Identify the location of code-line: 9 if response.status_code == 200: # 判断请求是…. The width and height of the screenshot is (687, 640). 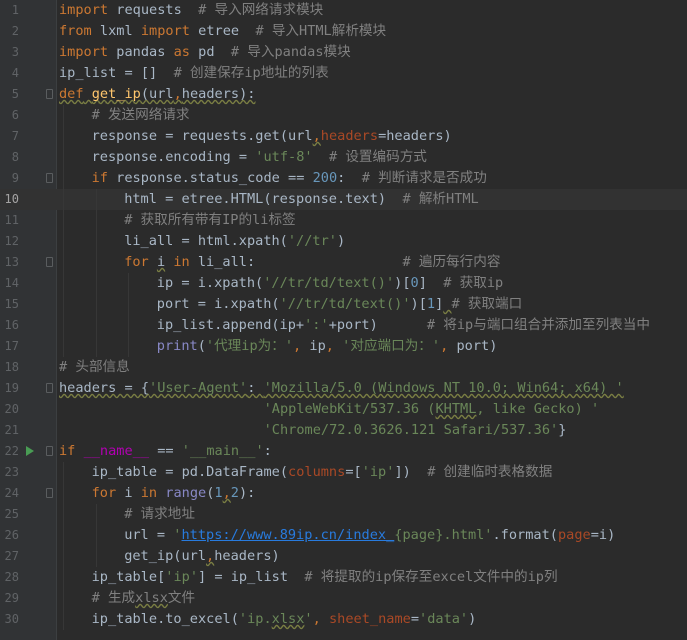
(343, 178).